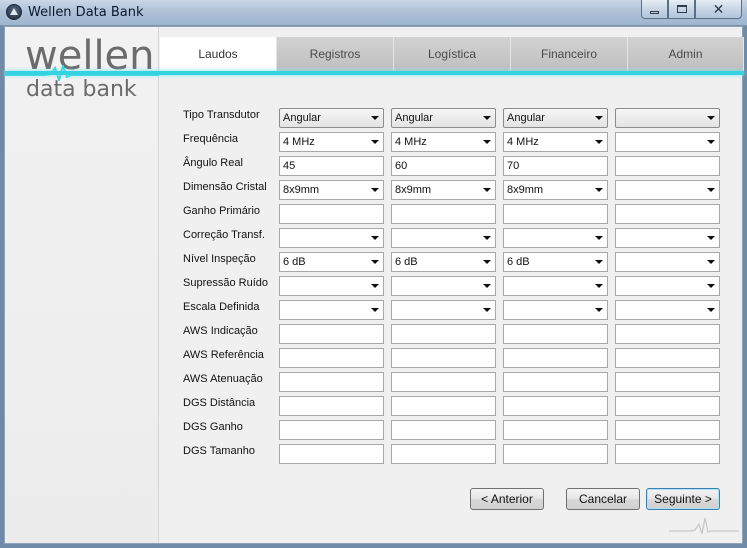 The image size is (747, 548). Describe the element at coordinates (443, 262) in the screenshot. I see `combo-nivel-inspecao-2: 6 dB` at that location.